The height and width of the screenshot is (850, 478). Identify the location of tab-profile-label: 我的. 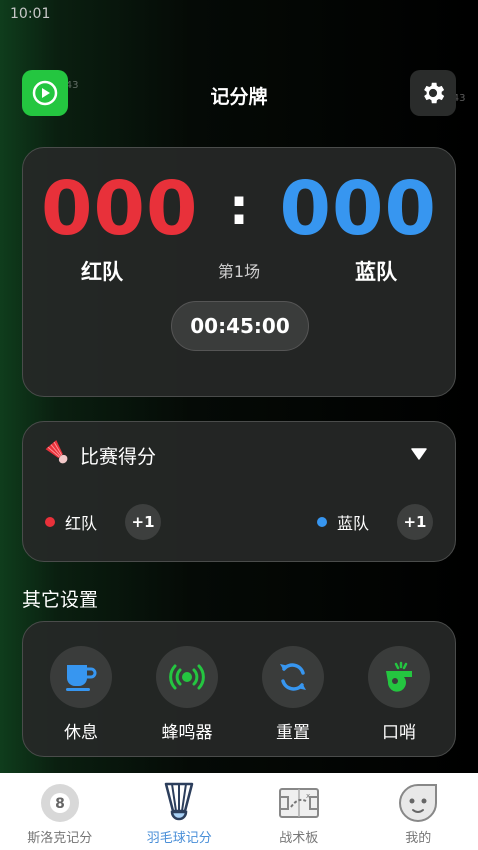
(418, 838).